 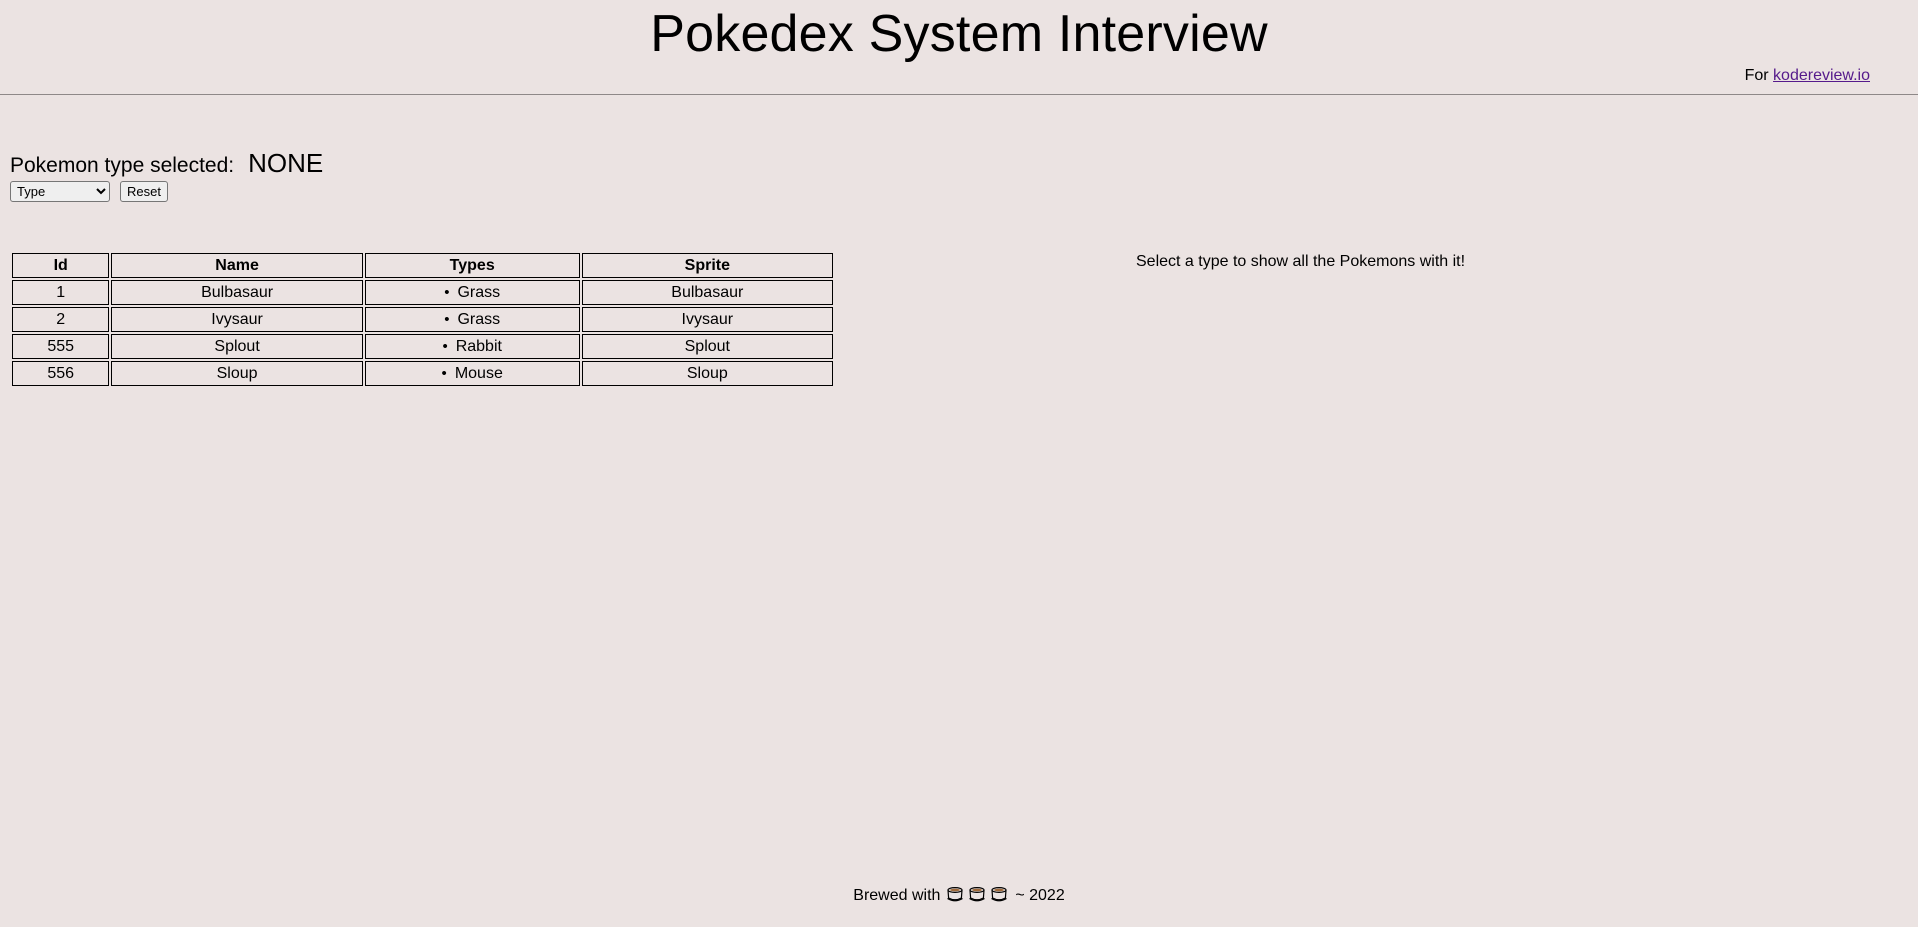 What do you see at coordinates (237, 292) in the screenshot?
I see `cell-name: Bulbasaur` at bounding box center [237, 292].